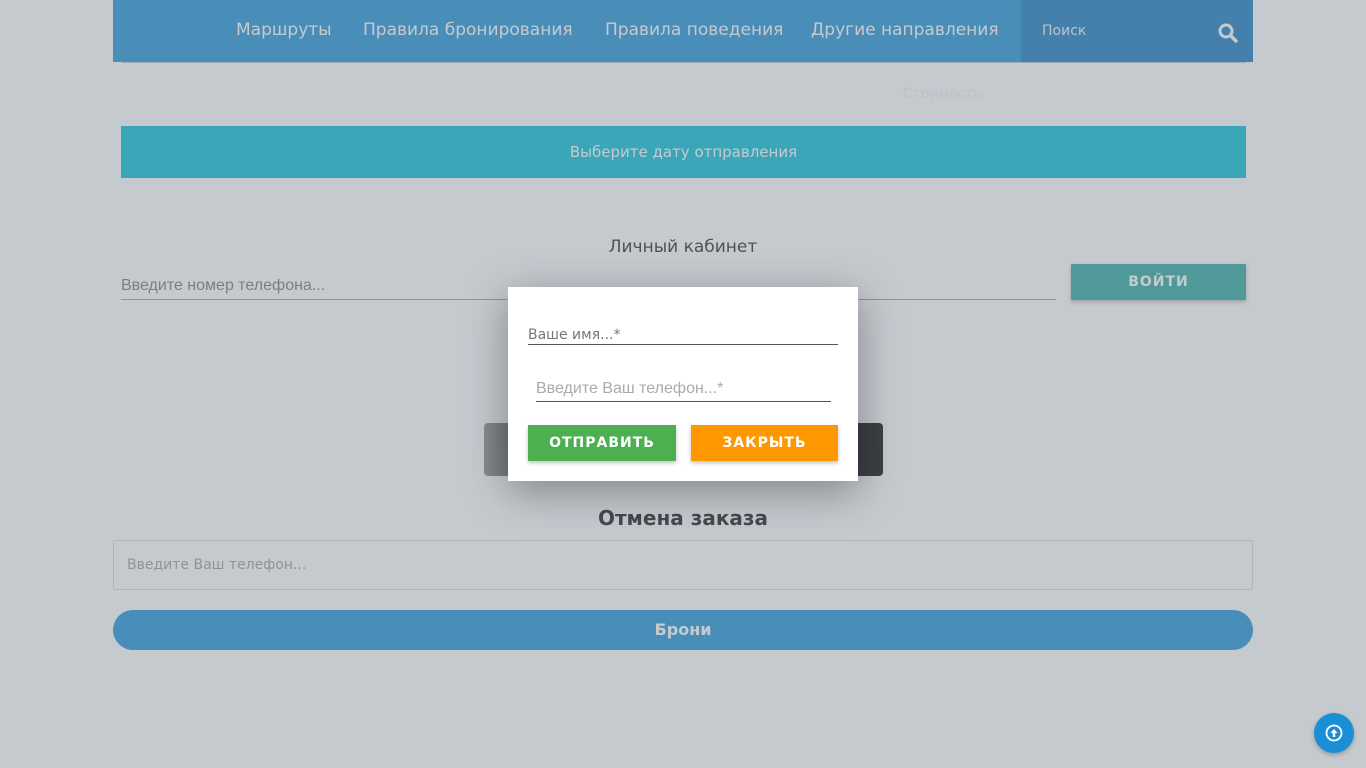 This screenshot has width=1366, height=768. I want to click on callback-modal: ОТПРАВИТЬ ЗАКРЫТЬ, so click(683, 384).